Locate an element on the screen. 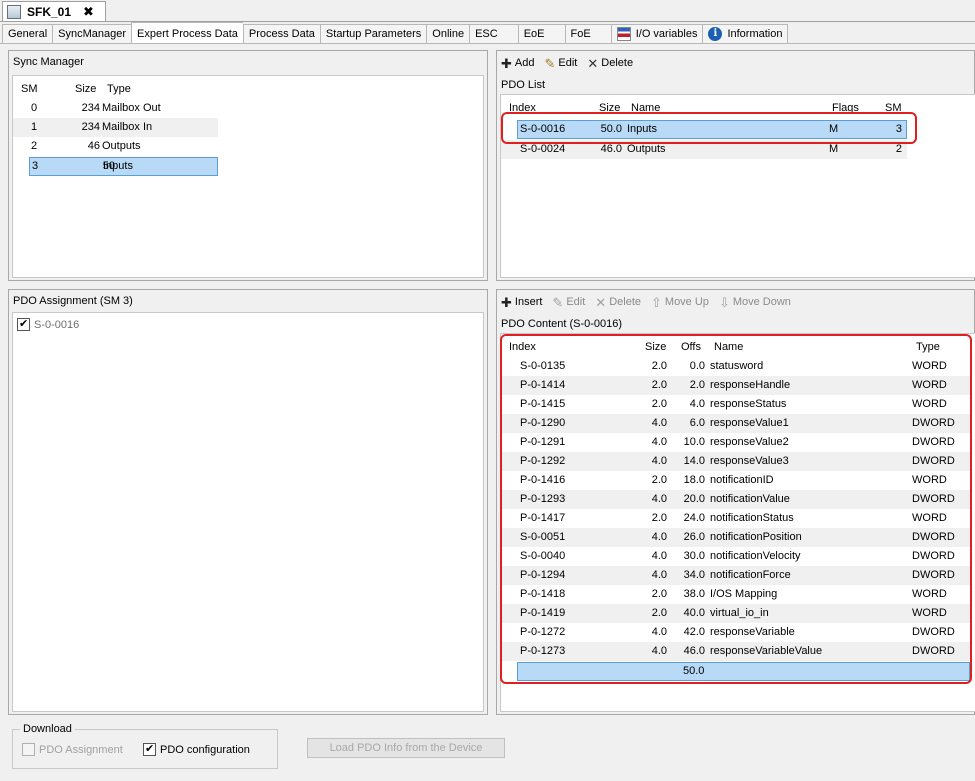  arrow-down-icon: ⇩ is located at coordinates (724, 302).